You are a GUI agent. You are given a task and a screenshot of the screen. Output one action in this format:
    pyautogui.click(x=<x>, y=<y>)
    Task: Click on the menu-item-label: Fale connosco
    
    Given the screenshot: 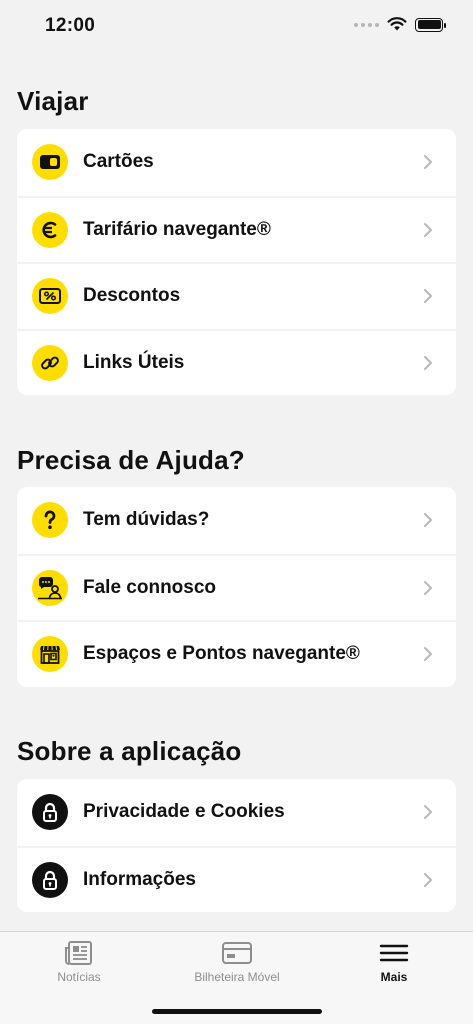 What is the action you would take?
    pyautogui.click(x=150, y=587)
    